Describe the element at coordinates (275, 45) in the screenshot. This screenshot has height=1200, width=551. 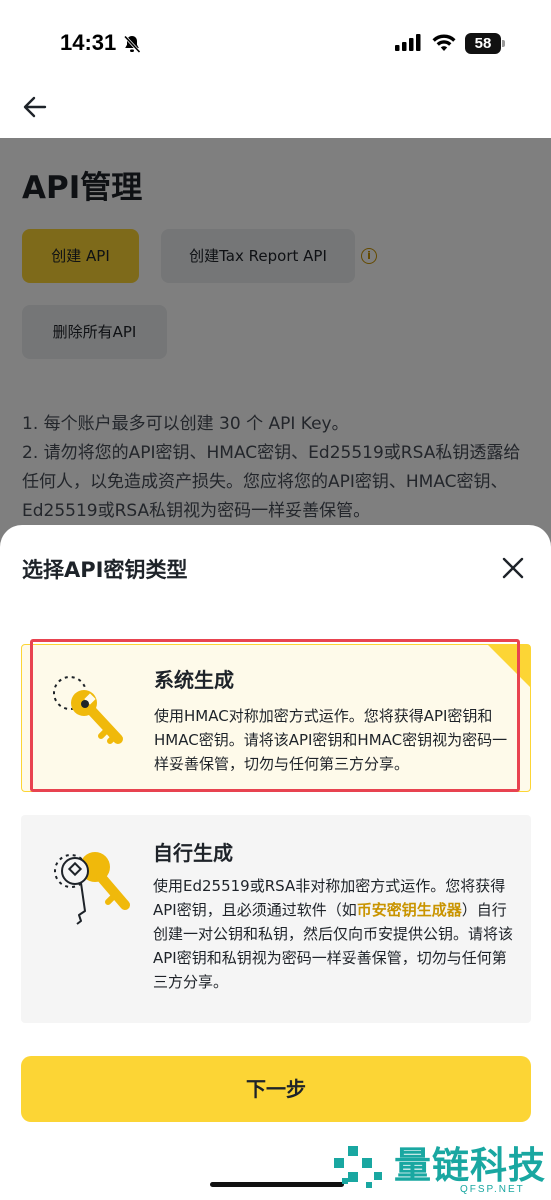
I see `status-bar: 14:31 58` at that location.